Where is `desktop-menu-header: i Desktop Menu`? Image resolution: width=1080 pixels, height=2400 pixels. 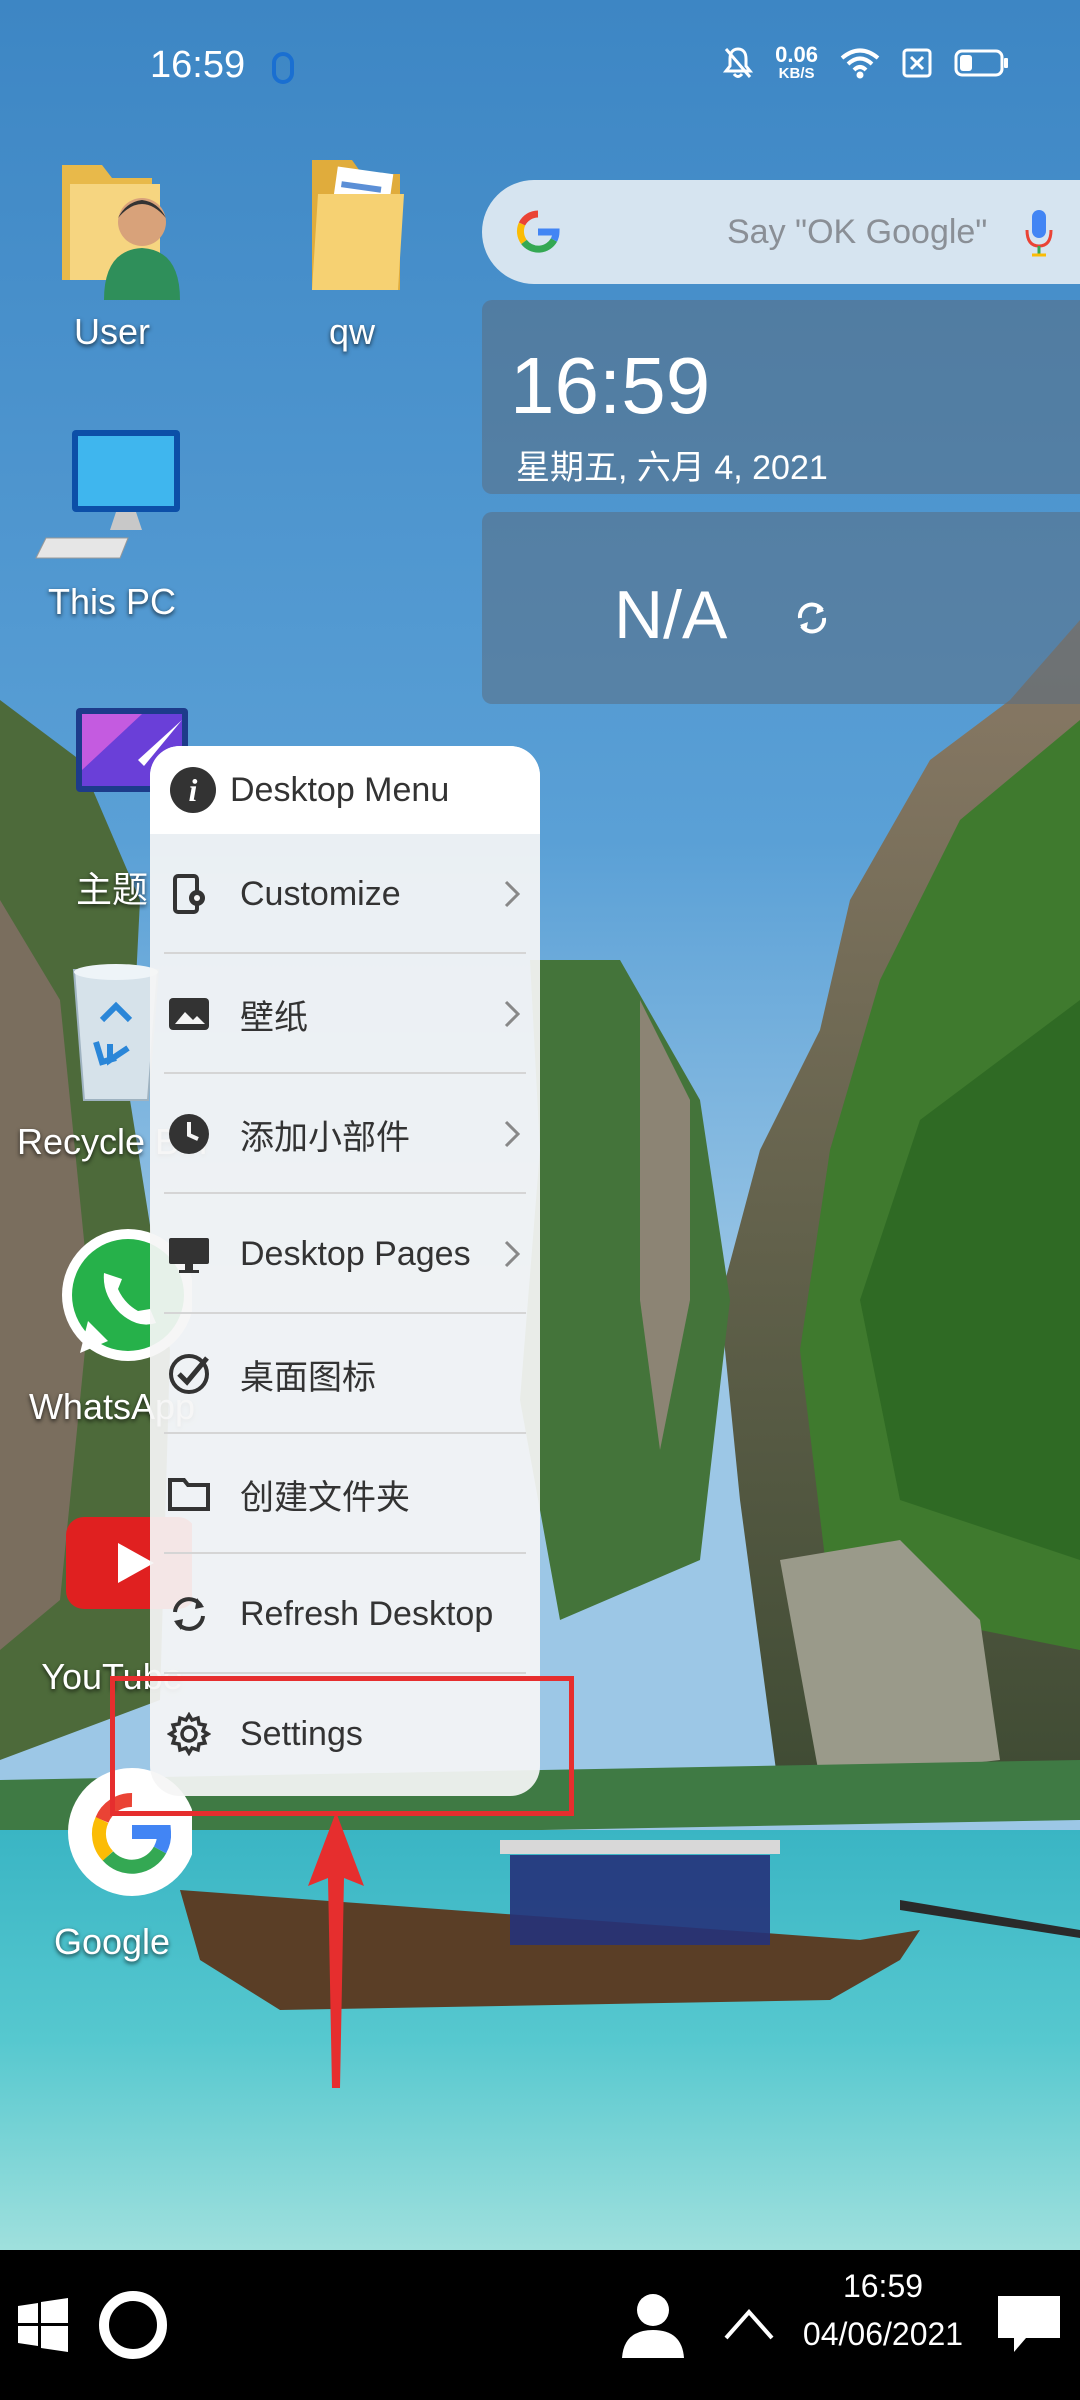 desktop-menu-header: i Desktop Menu is located at coordinates (345, 790).